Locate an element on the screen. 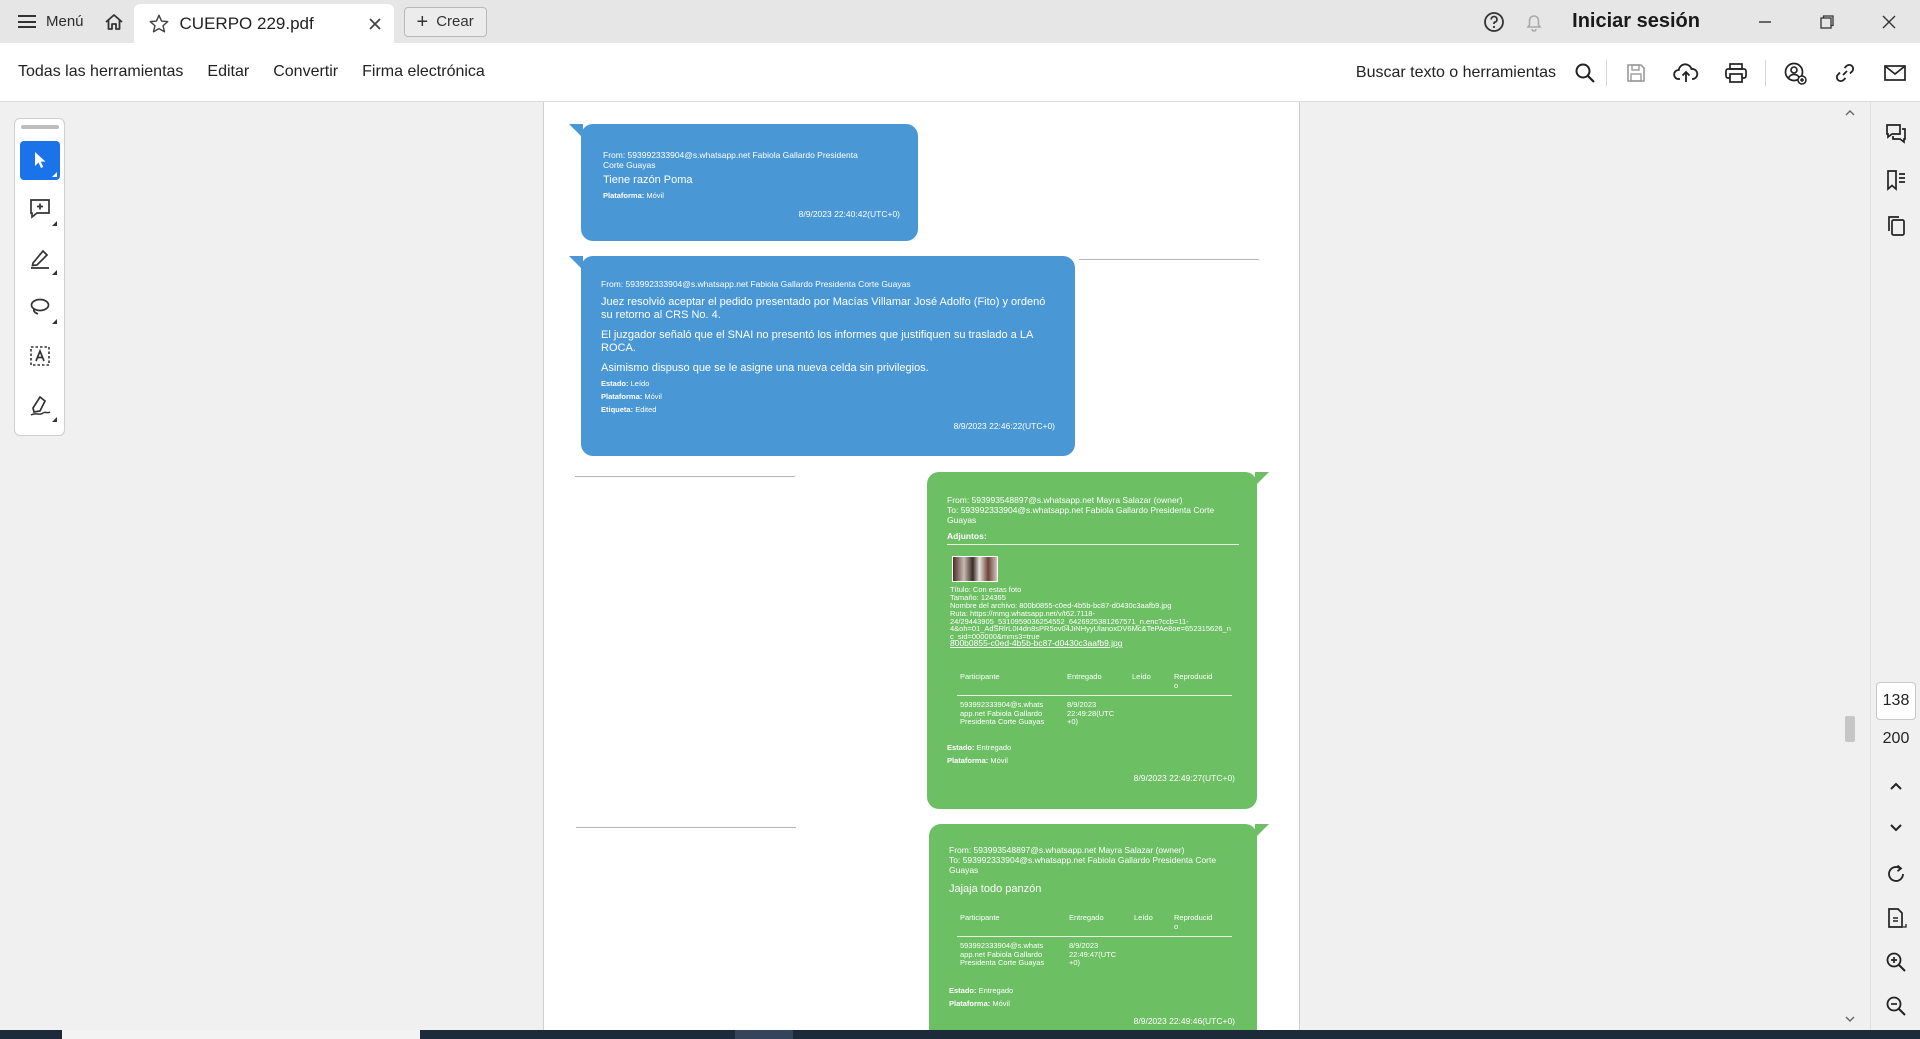 The image size is (1920, 1039). menu-button: Menú is located at coordinates (47, 21).